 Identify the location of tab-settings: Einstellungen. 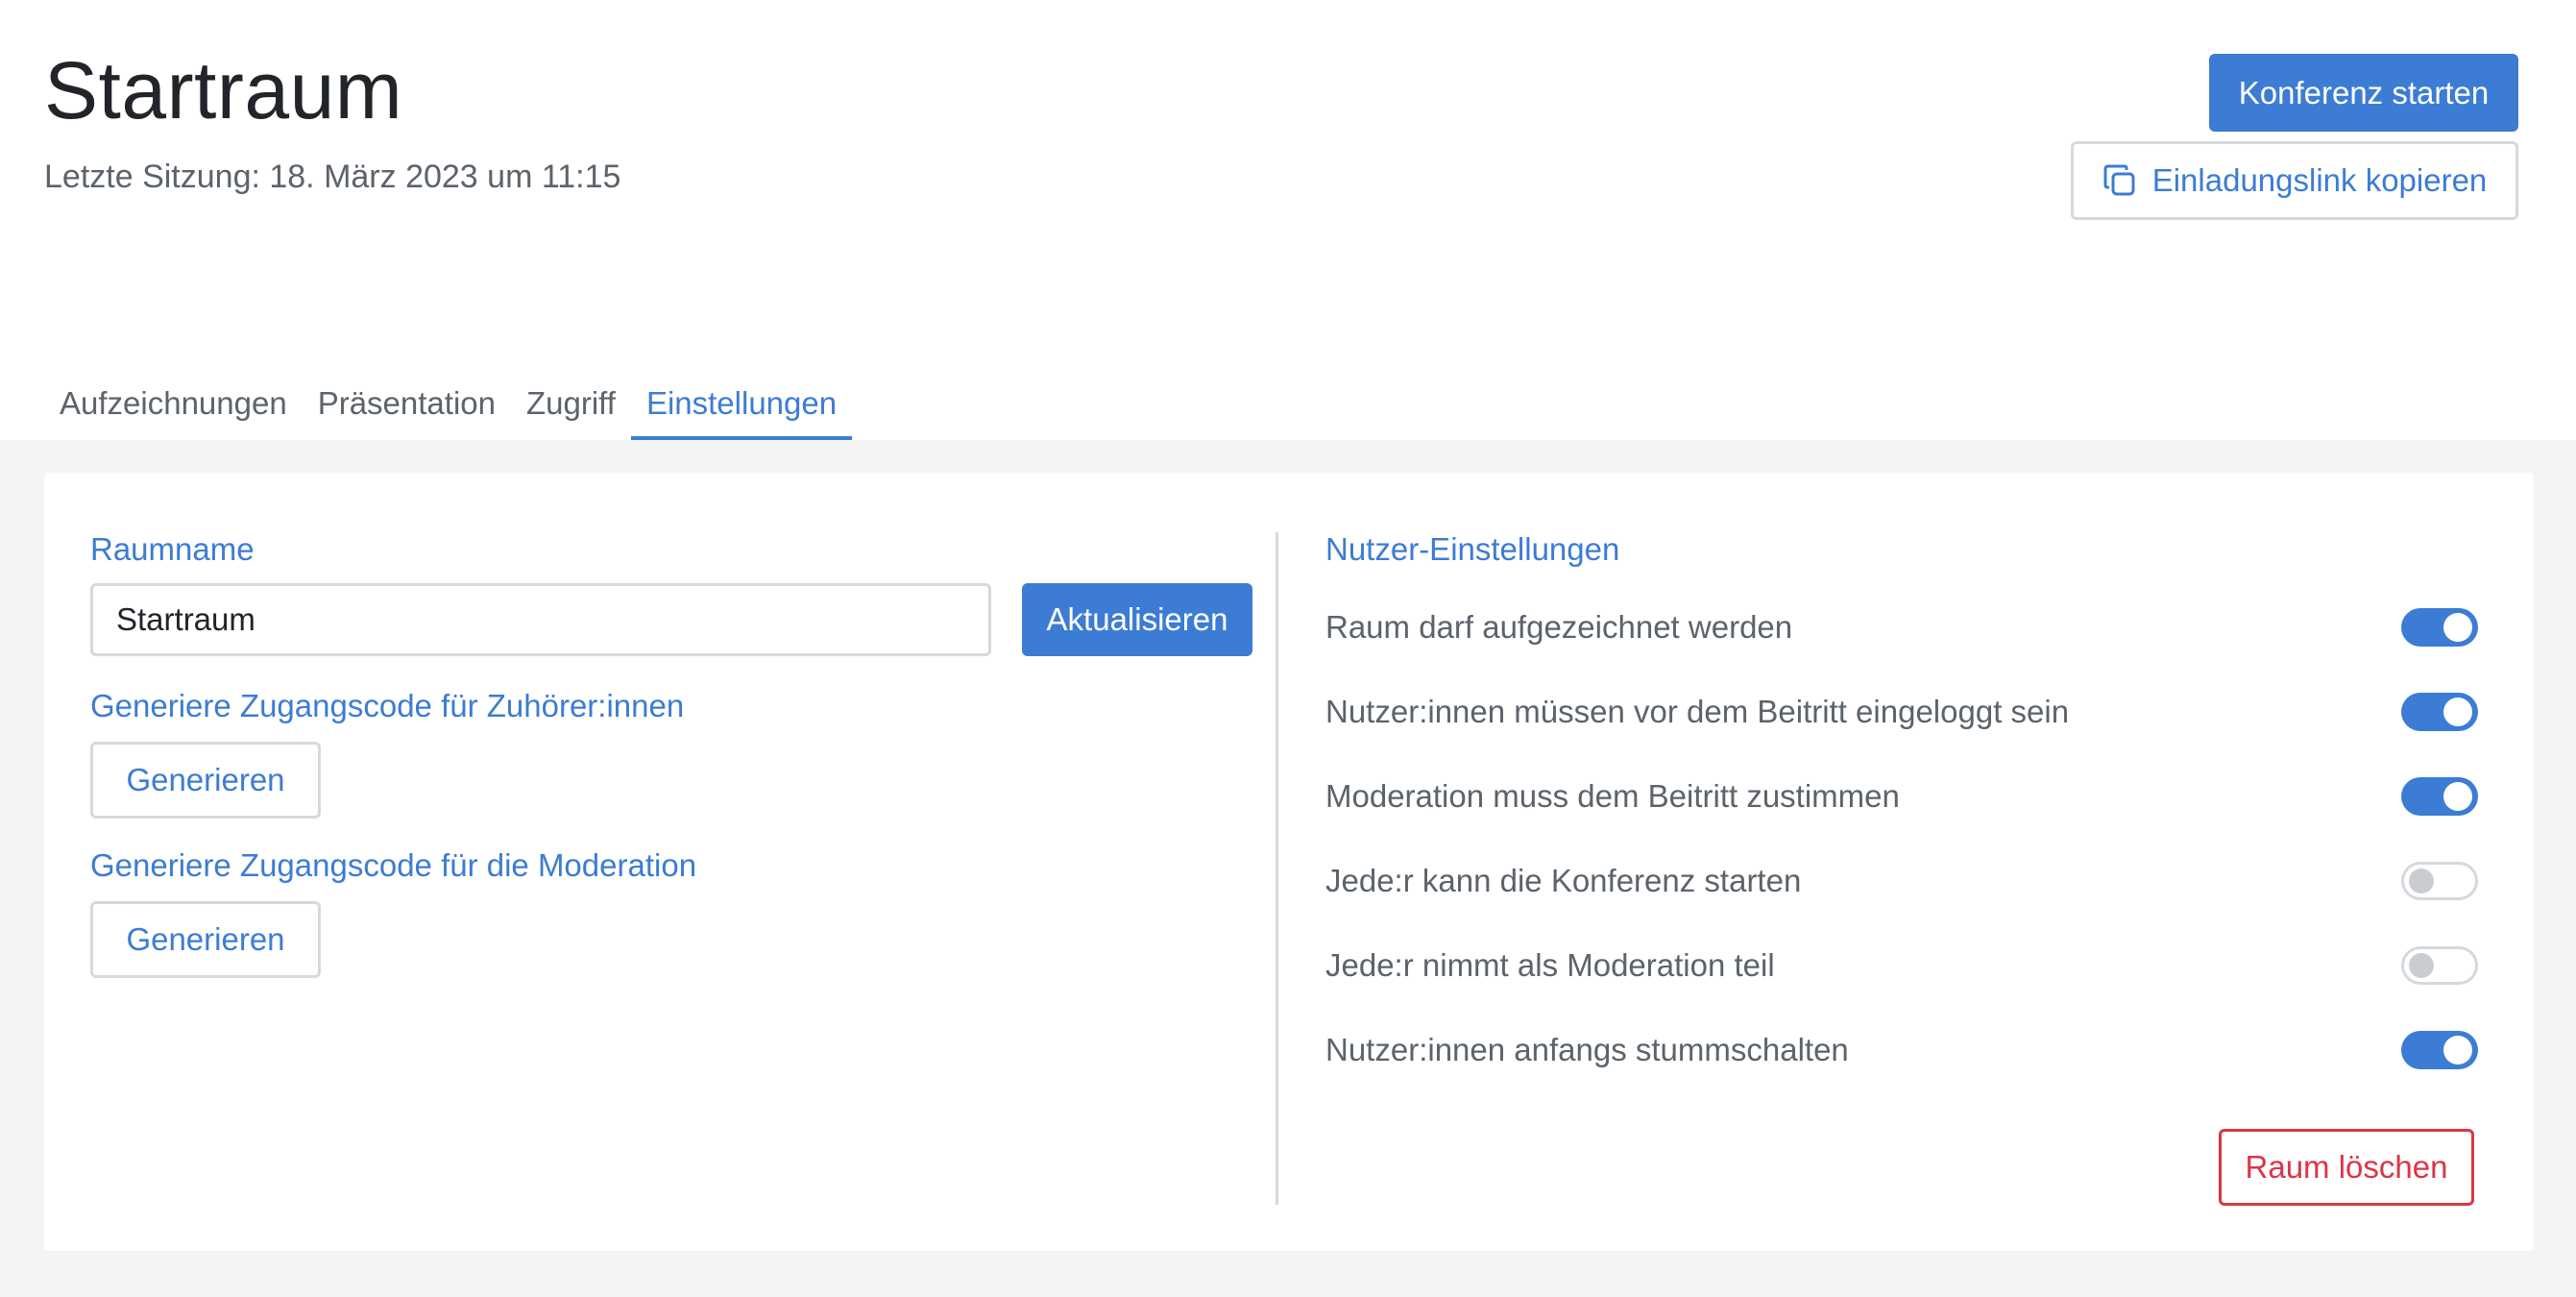
(741, 404).